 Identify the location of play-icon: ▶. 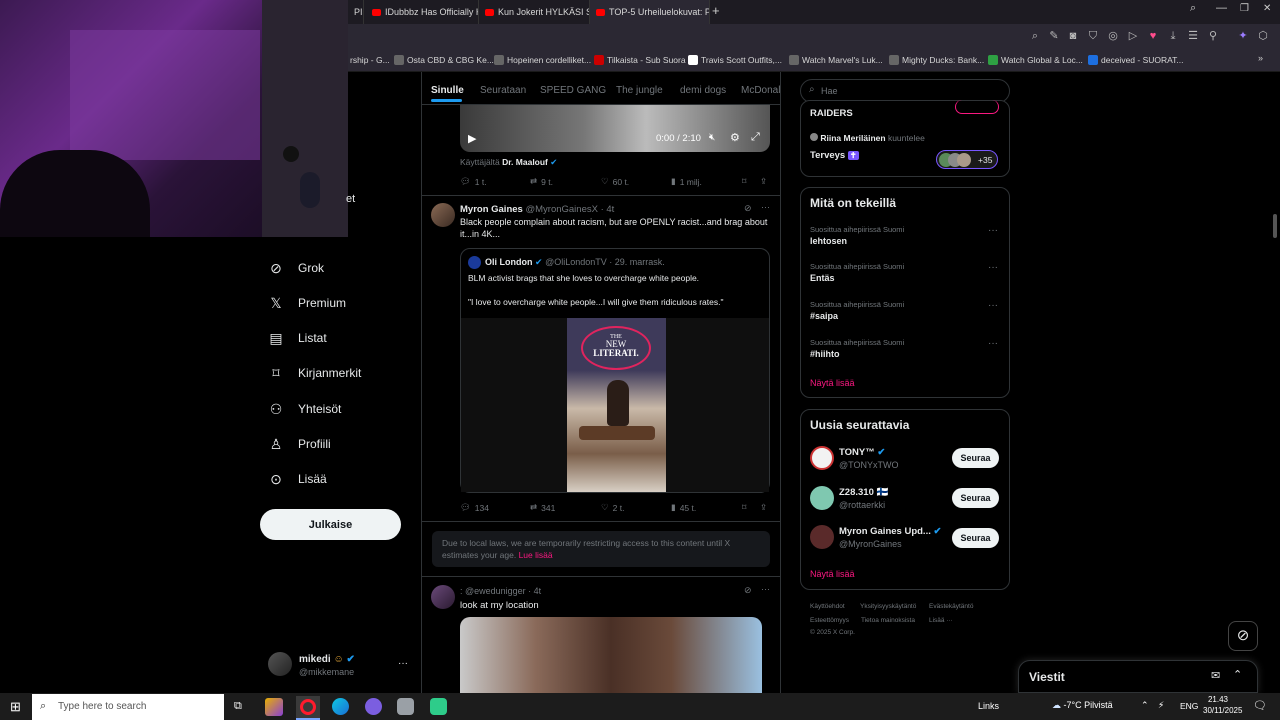
(472, 138).